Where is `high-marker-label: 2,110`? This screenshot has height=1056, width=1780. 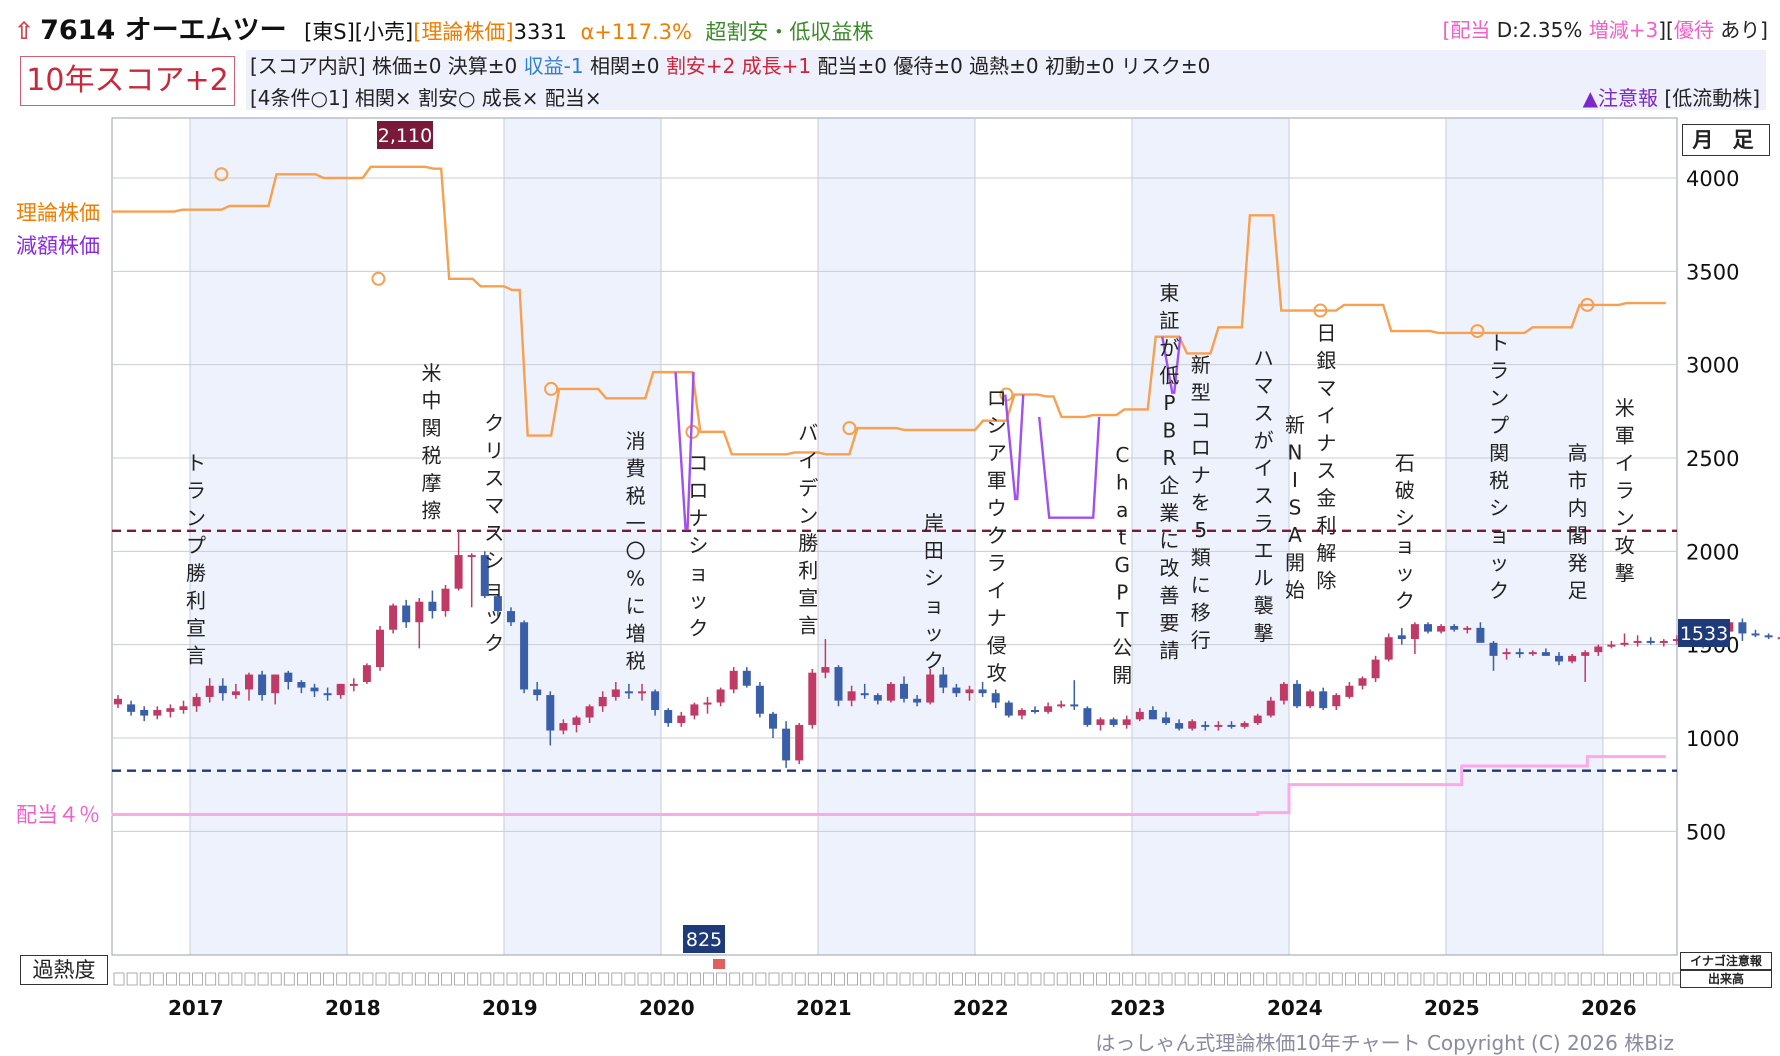 high-marker-label: 2,110 is located at coordinates (405, 136).